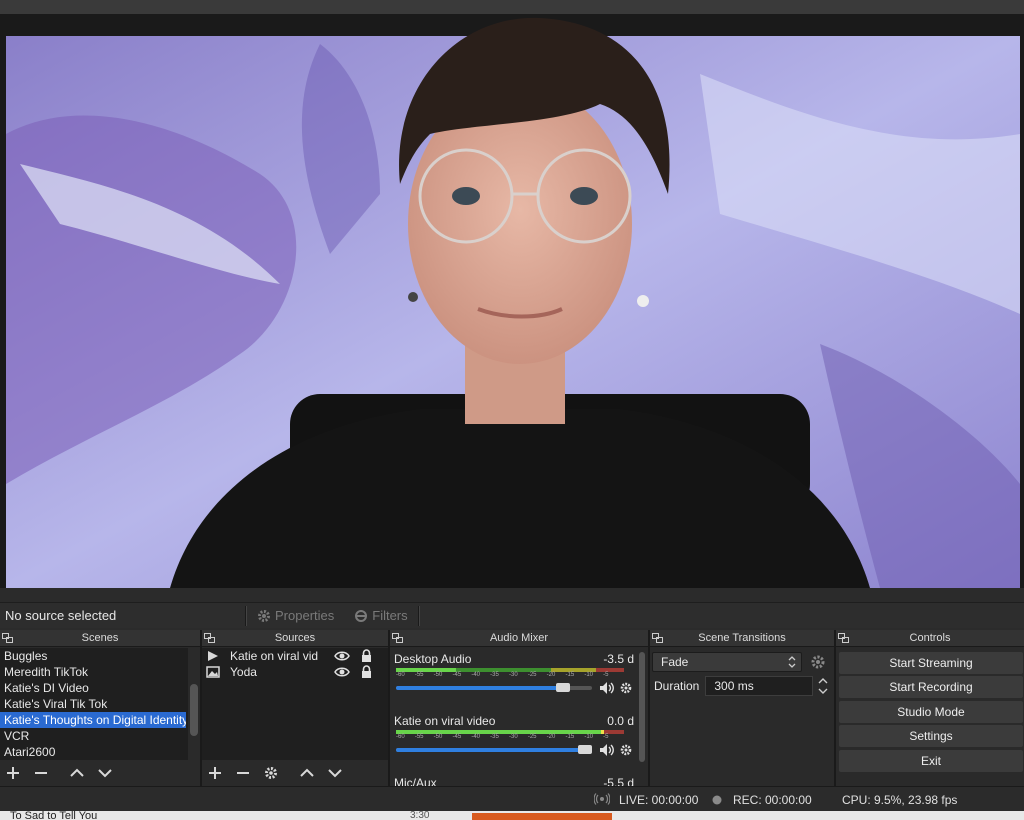 The height and width of the screenshot is (820, 1024). I want to click on sources-title: Sources, so click(295, 638).